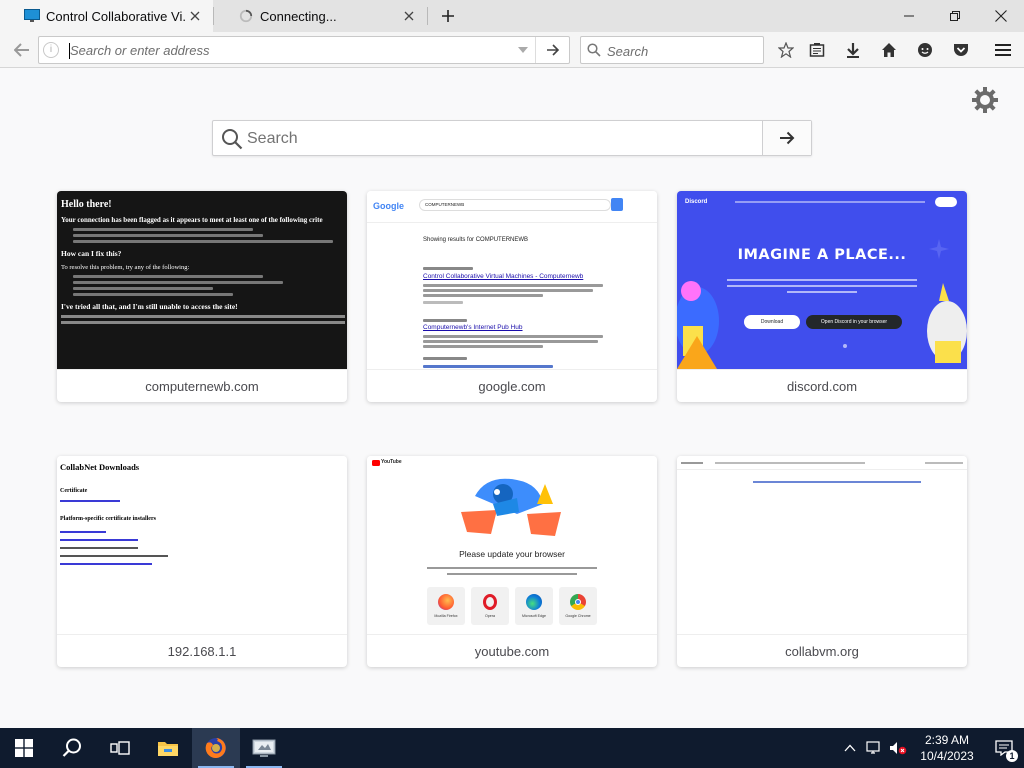 The image size is (1024, 768). What do you see at coordinates (202, 385) in the screenshot?
I see `top-site-label: computernewb.com` at bounding box center [202, 385].